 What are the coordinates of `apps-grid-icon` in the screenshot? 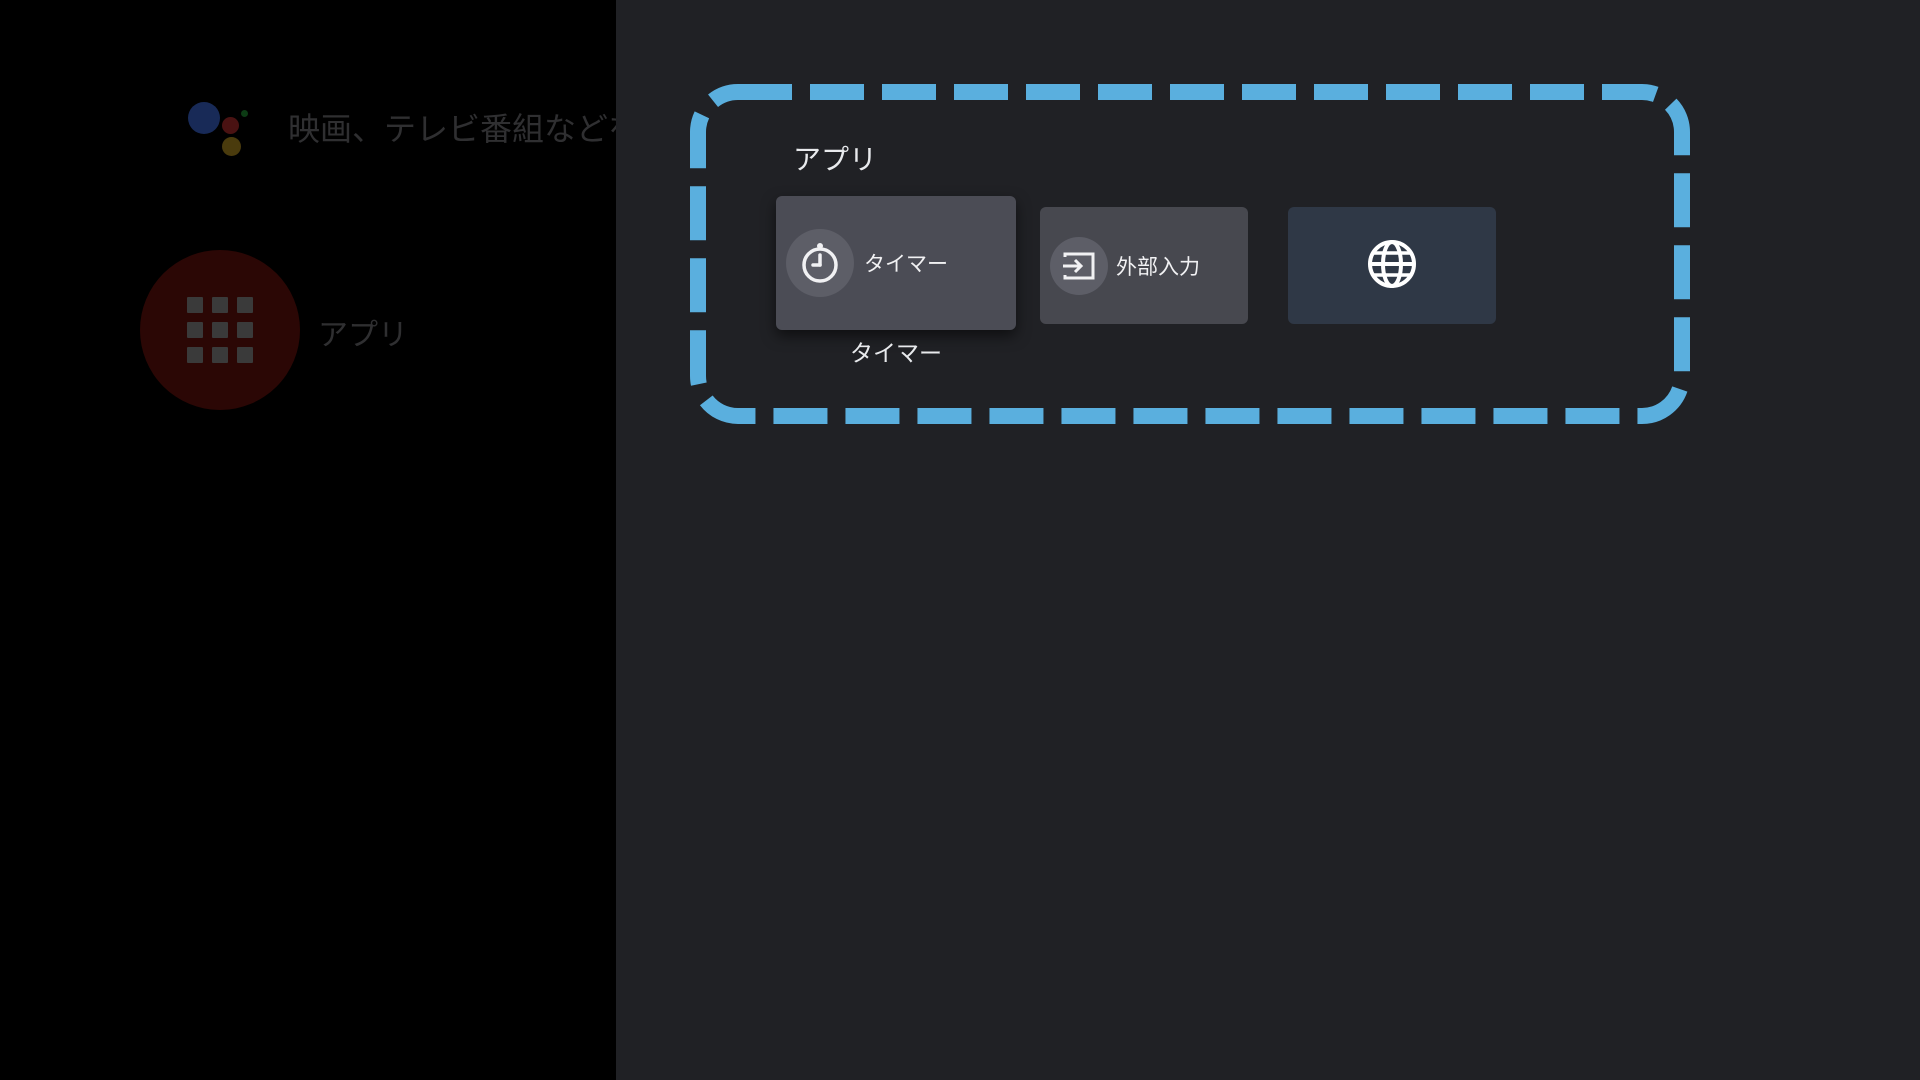 It's located at (220, 330).